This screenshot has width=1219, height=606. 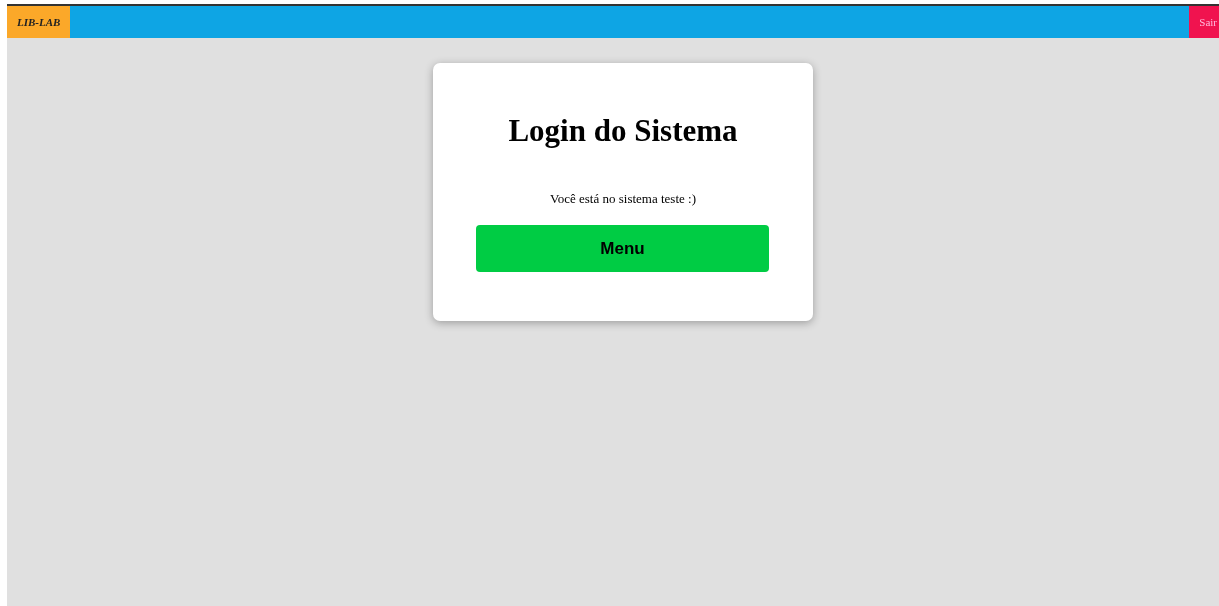 I want to click on card-title: Login do Sistema, so click(x=623, y=131).